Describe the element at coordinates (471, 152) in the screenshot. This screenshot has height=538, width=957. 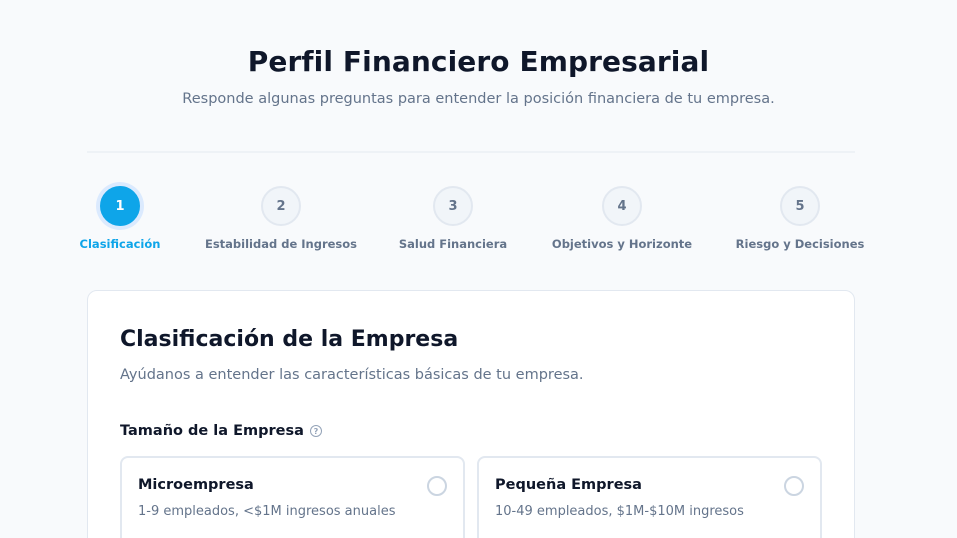
I see `header-divider` at that location.